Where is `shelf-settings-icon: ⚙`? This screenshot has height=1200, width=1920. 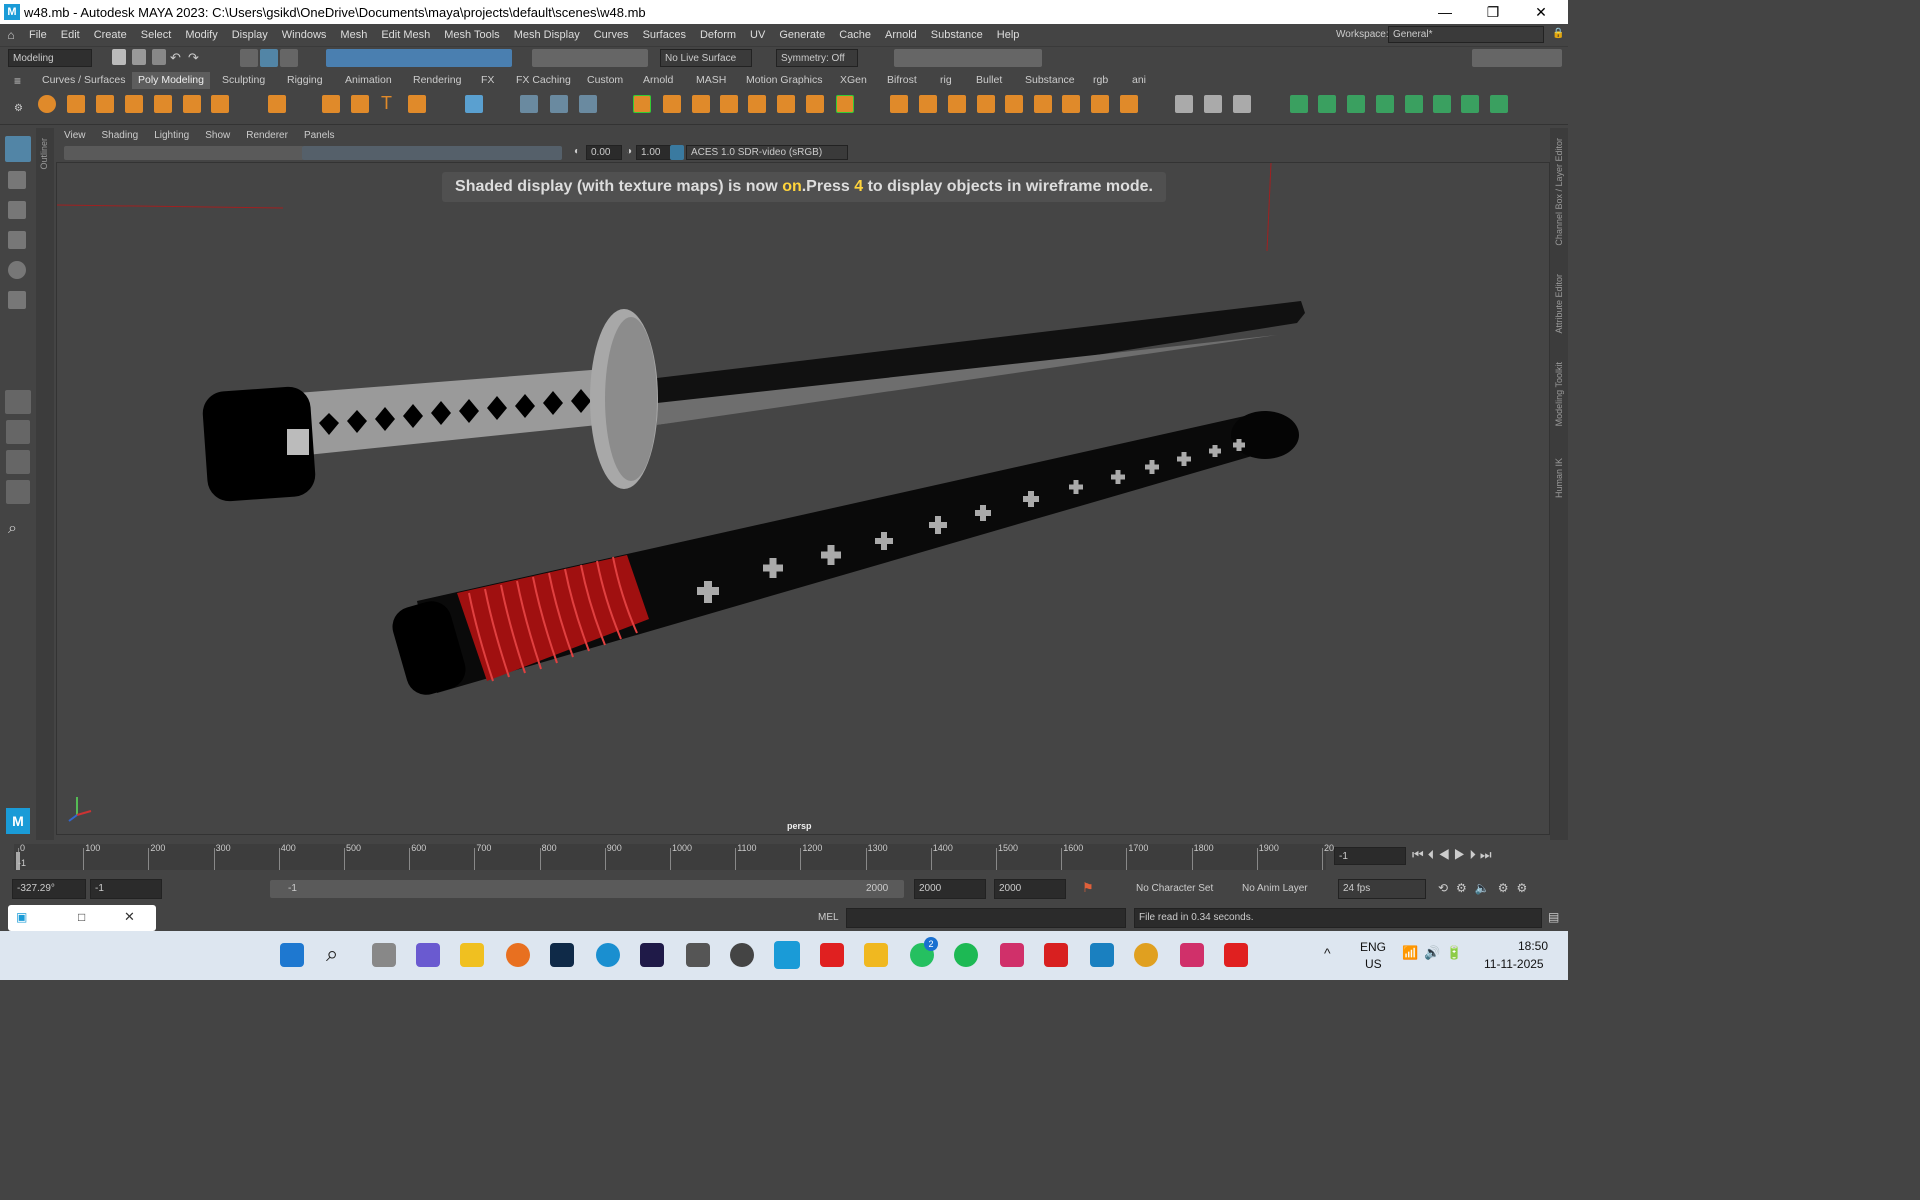 shelf-settings-icon: ⚙ is located at coordinates (18, 108).